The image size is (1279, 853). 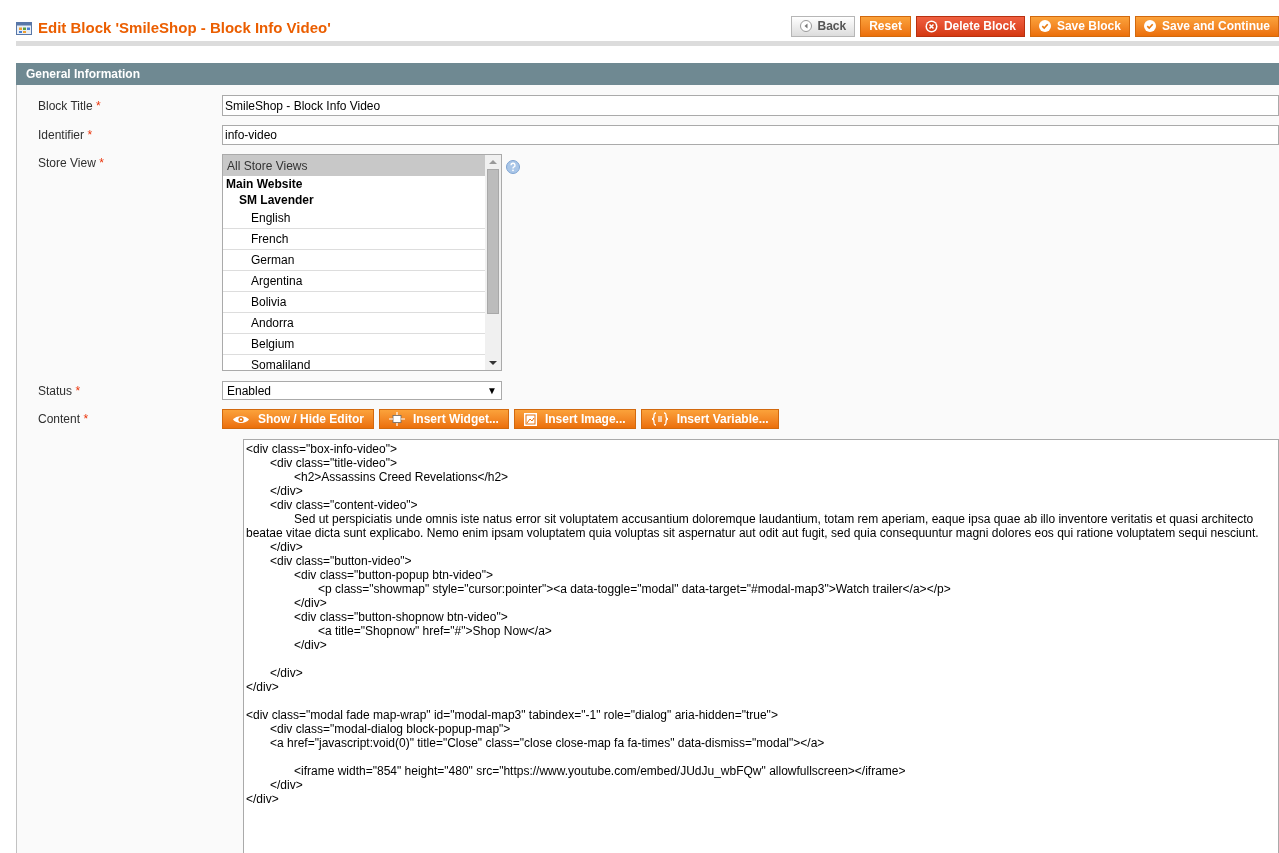 I want to click on field-label: Status *, so click(x=59, y=391).